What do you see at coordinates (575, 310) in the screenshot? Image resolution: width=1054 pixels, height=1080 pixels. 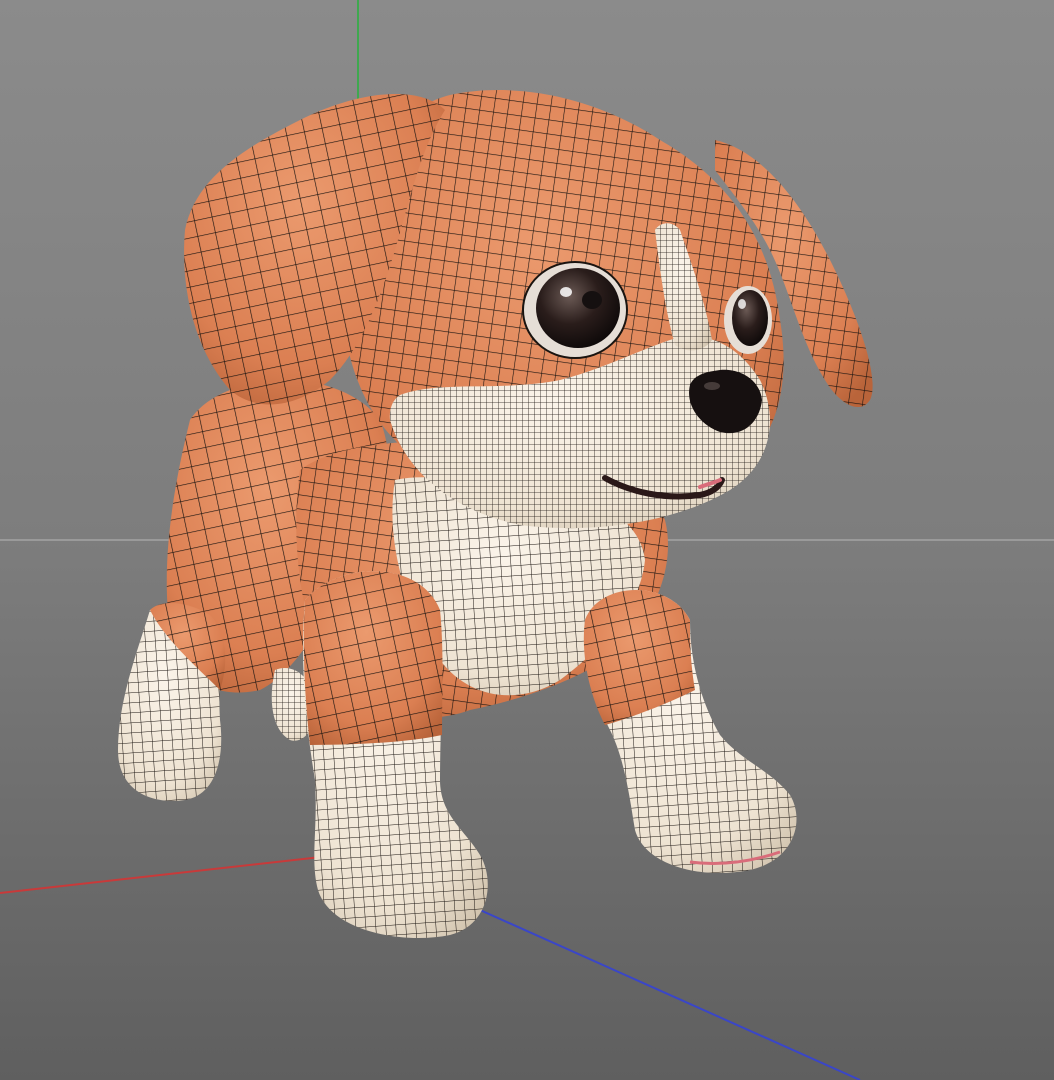 I see `left-eye` at bounding box center [575, 310].